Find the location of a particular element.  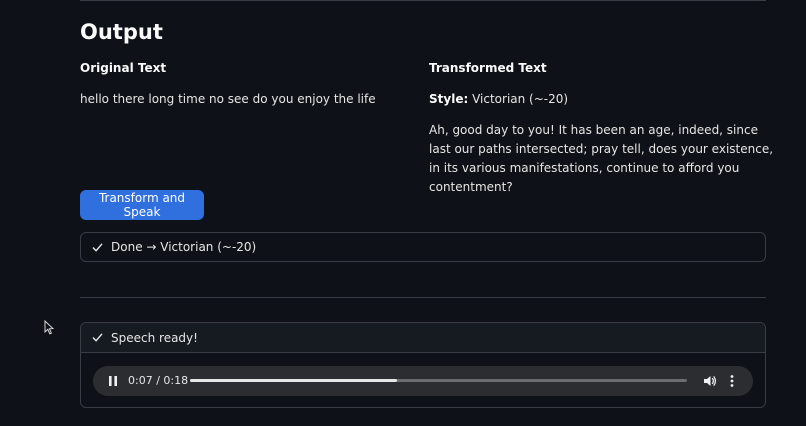

style-line: Style: Victorian (~-20) is located at coordinates (498, 99).